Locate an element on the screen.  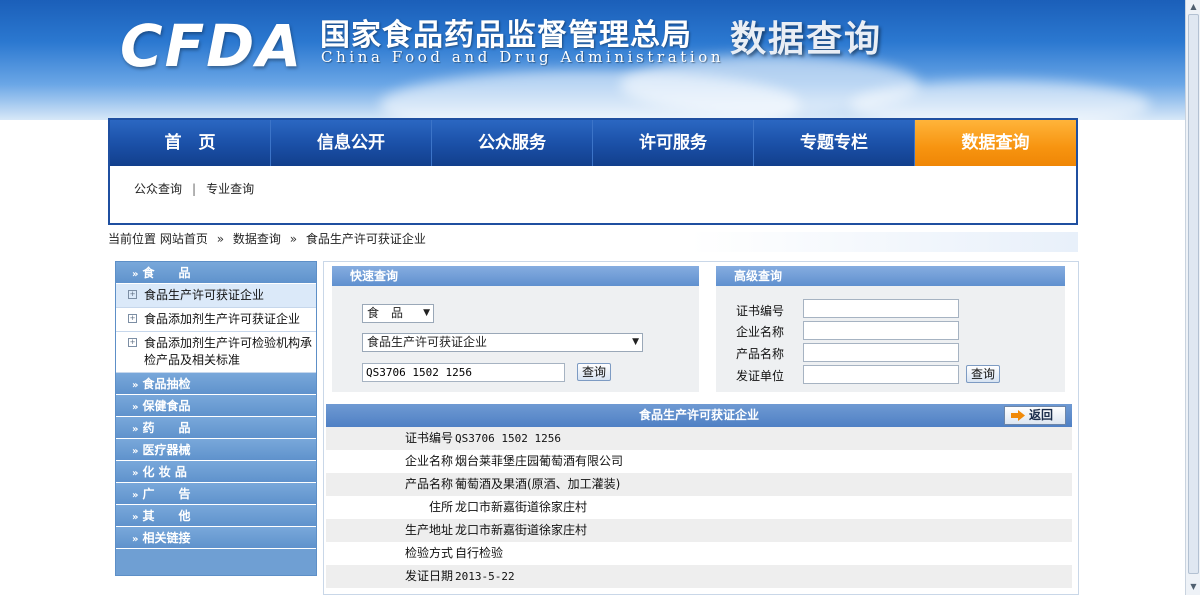
table-row: 住所 龙口市新嘉街道徐家庄村 is located at coordinates (699, 507).